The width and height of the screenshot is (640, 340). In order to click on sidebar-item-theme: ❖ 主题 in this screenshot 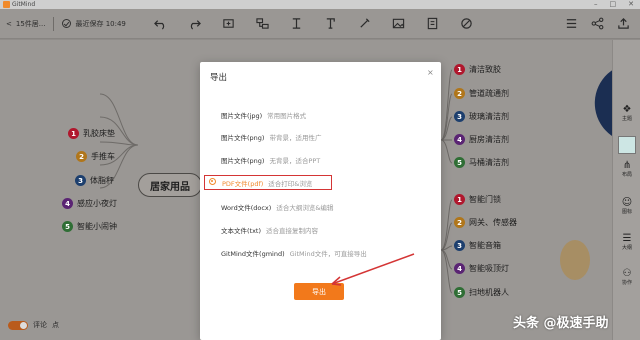, I will do `click(627, 113)`.